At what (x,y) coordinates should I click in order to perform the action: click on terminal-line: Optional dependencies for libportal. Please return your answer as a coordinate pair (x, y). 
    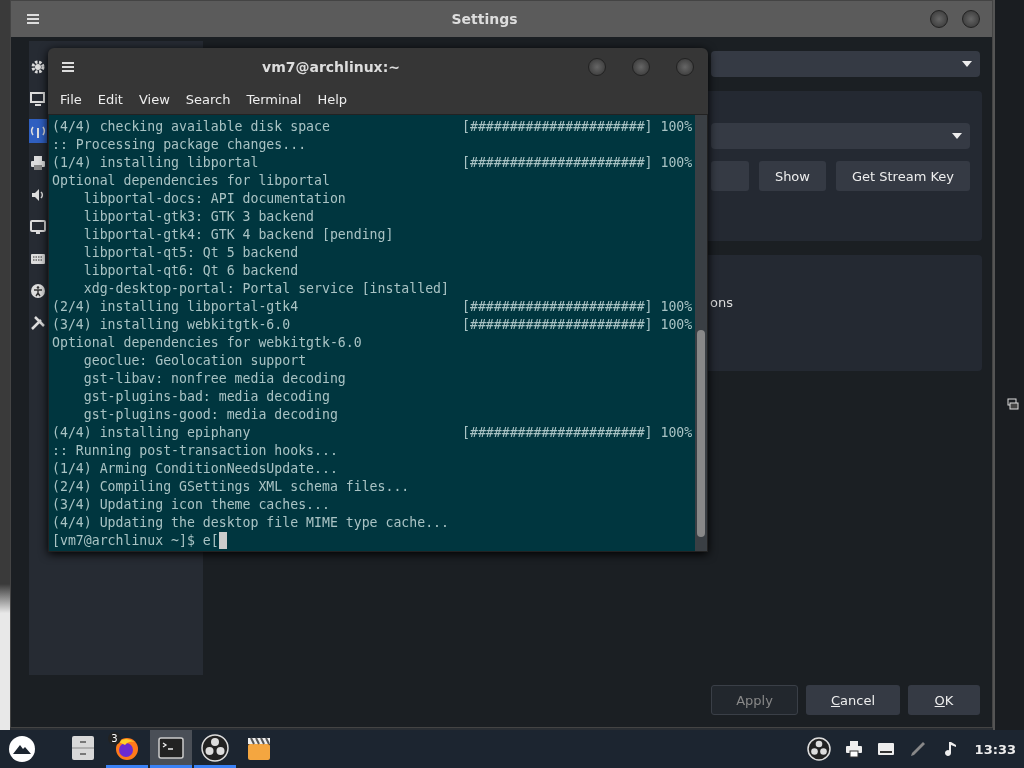
    Looking at the image, I should click on (191, 181).